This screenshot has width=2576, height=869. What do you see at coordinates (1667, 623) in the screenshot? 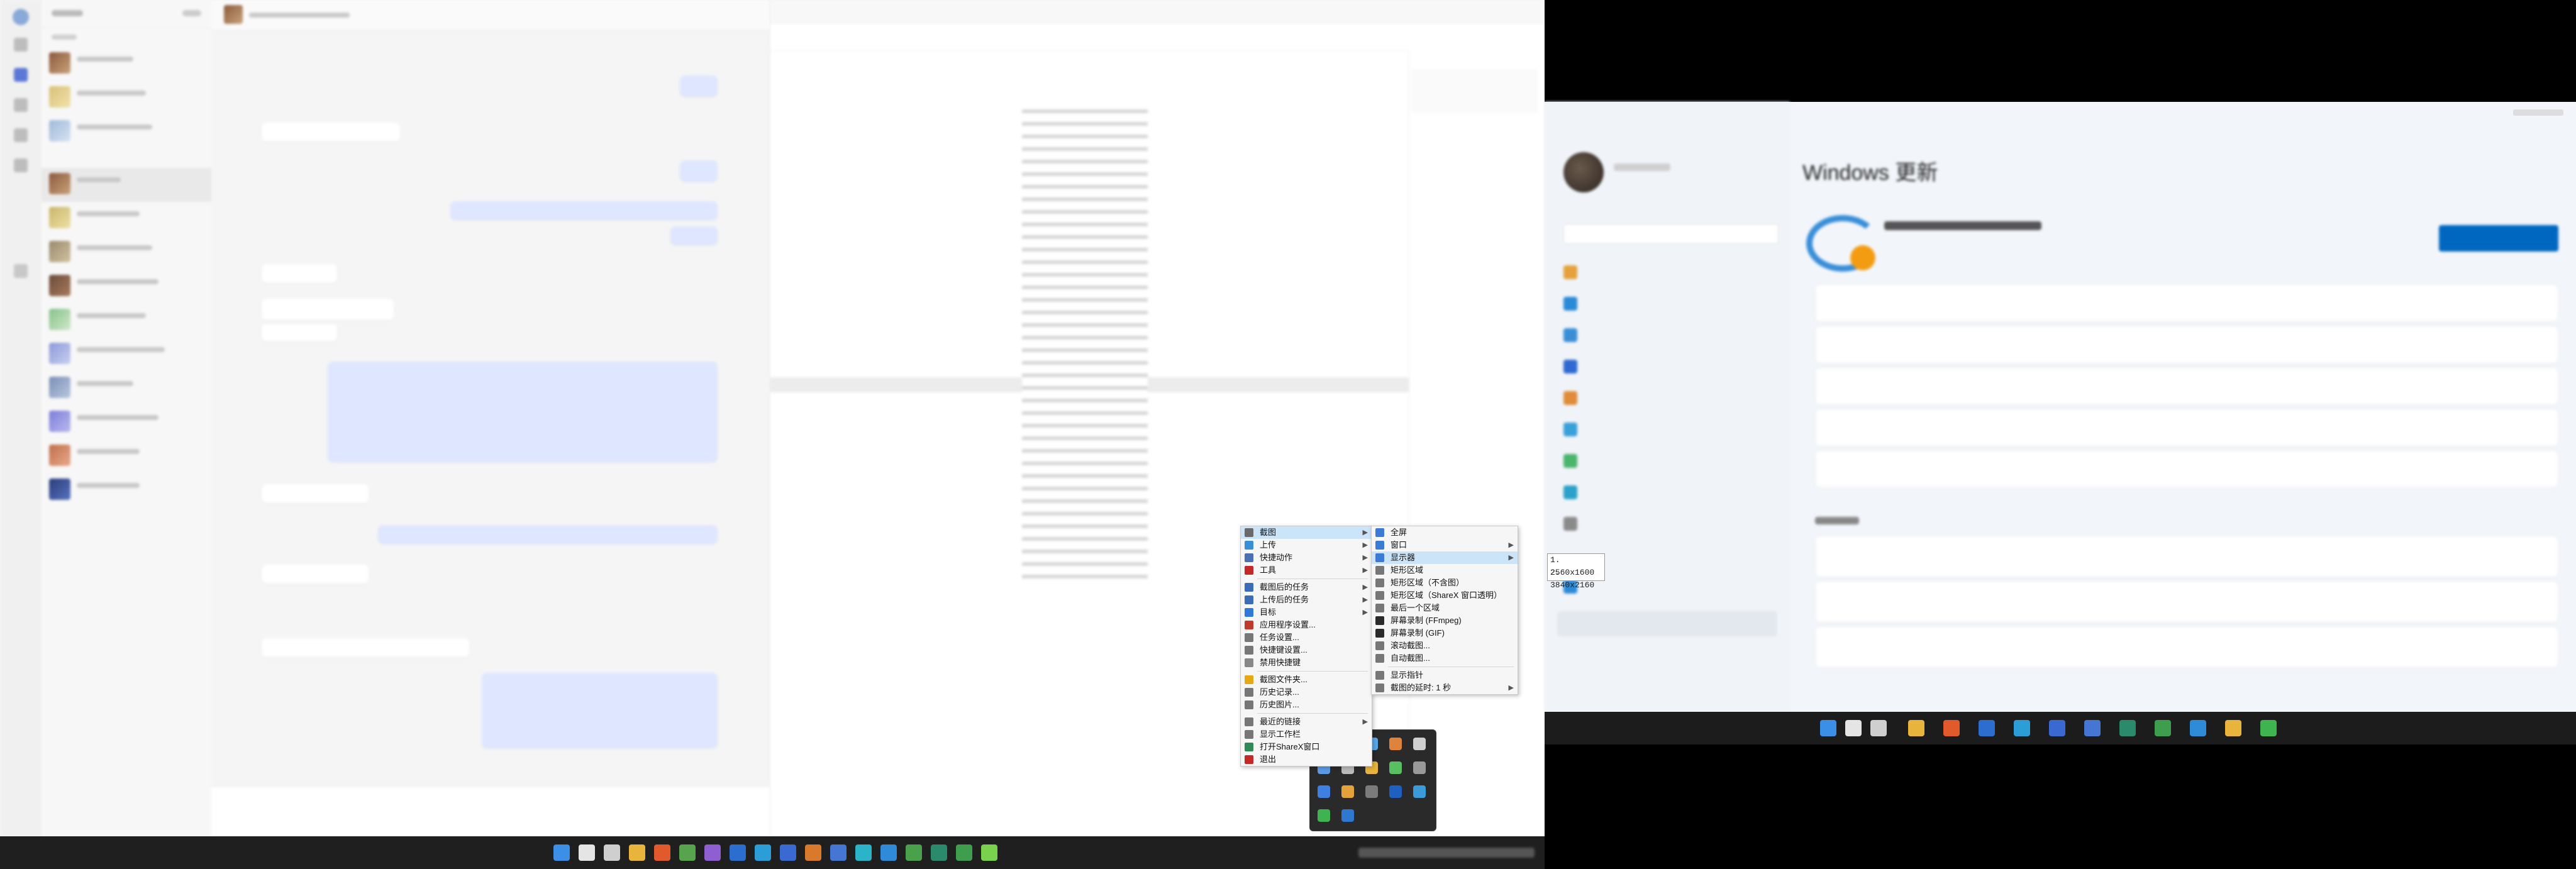
I see `settings-nav-item-selected` at bounding box center [1667, 623].